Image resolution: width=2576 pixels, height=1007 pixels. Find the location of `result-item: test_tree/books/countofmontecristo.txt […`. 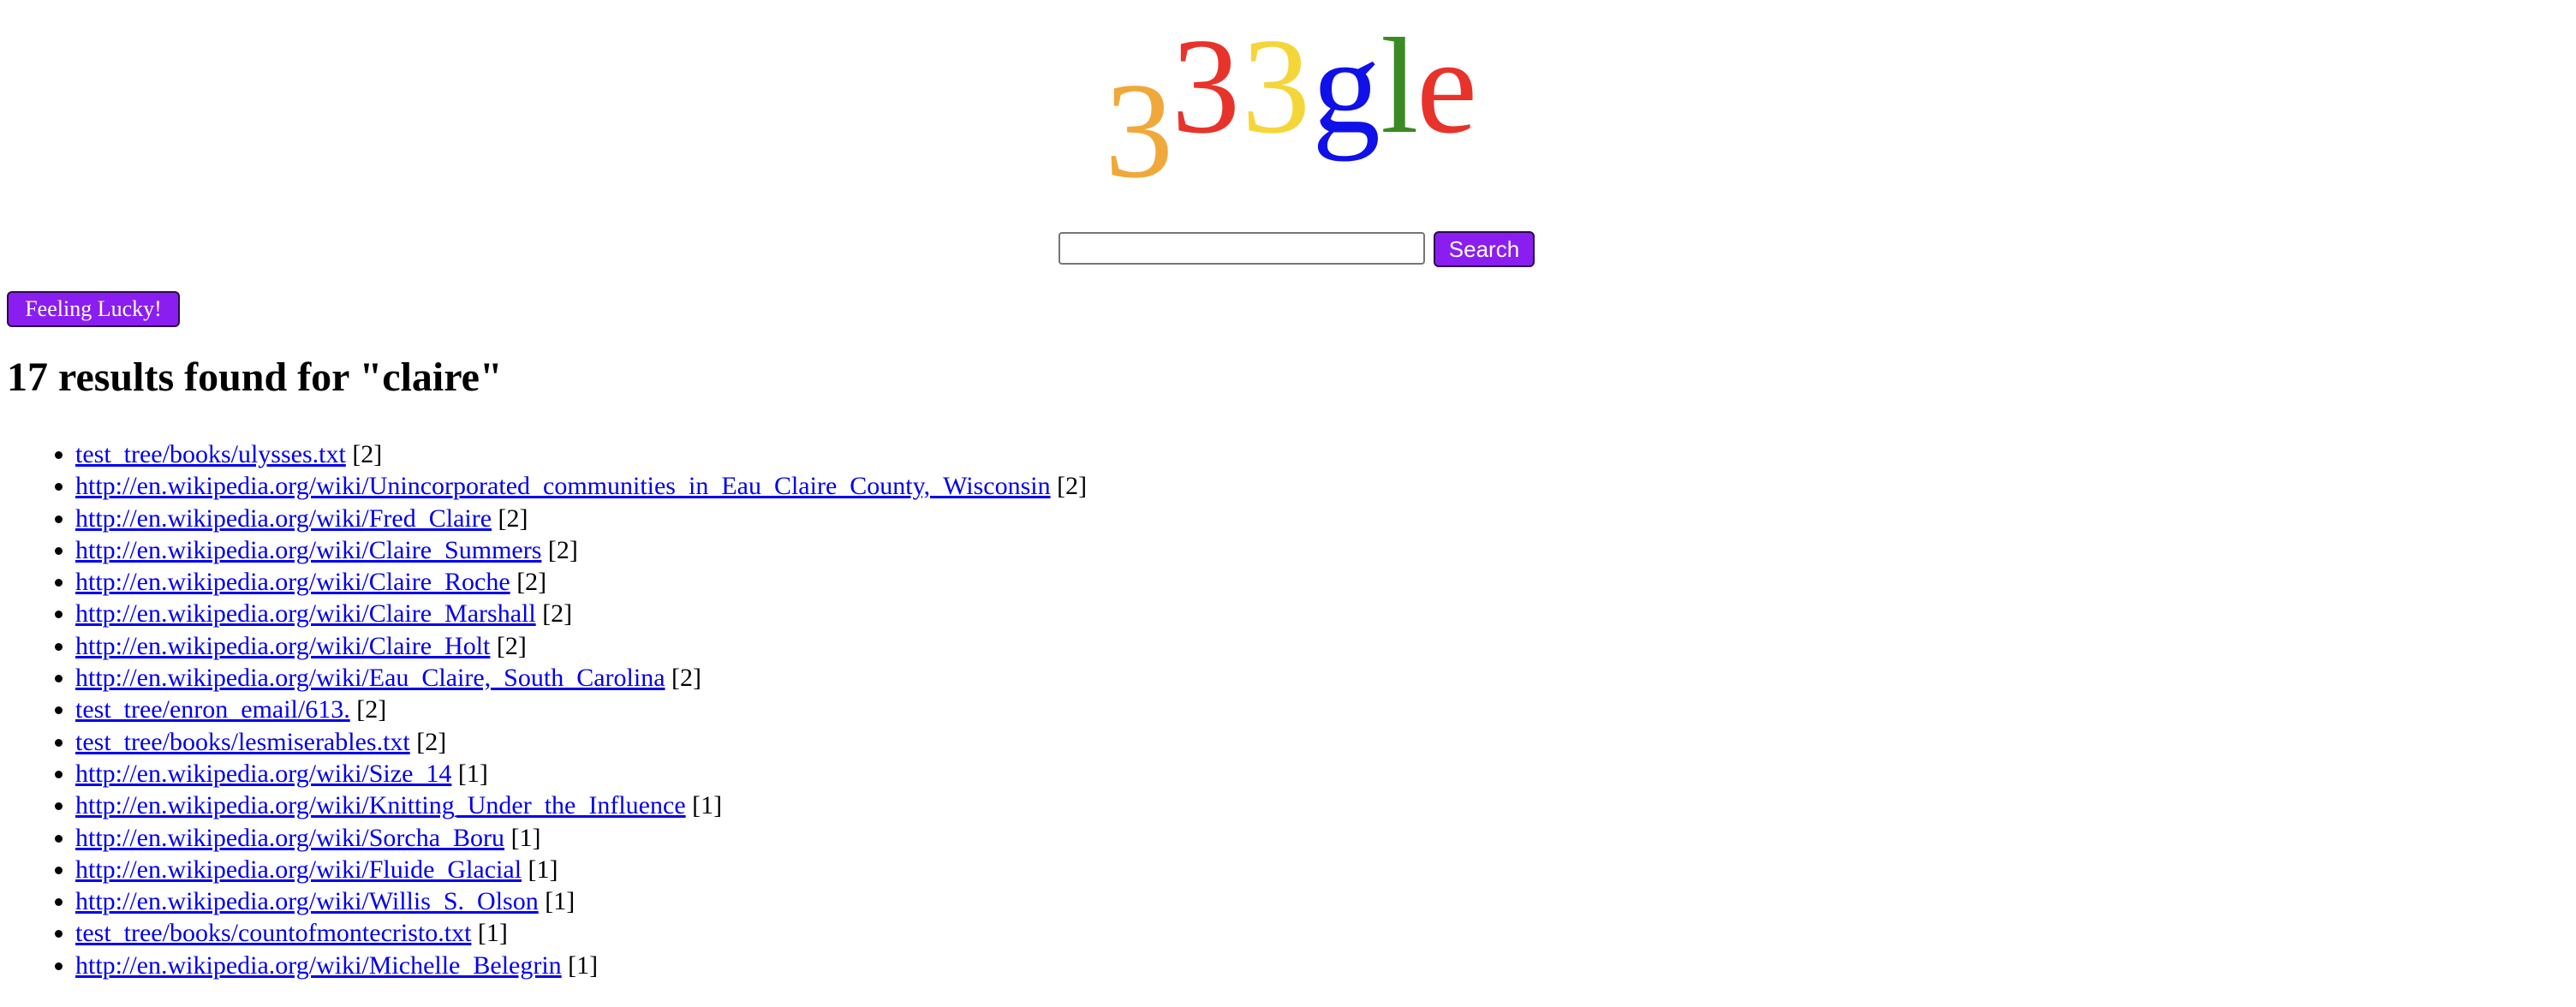

result-item: test_tree/books/countofmontecristo.txt [… is located at coordinates (581, 933).